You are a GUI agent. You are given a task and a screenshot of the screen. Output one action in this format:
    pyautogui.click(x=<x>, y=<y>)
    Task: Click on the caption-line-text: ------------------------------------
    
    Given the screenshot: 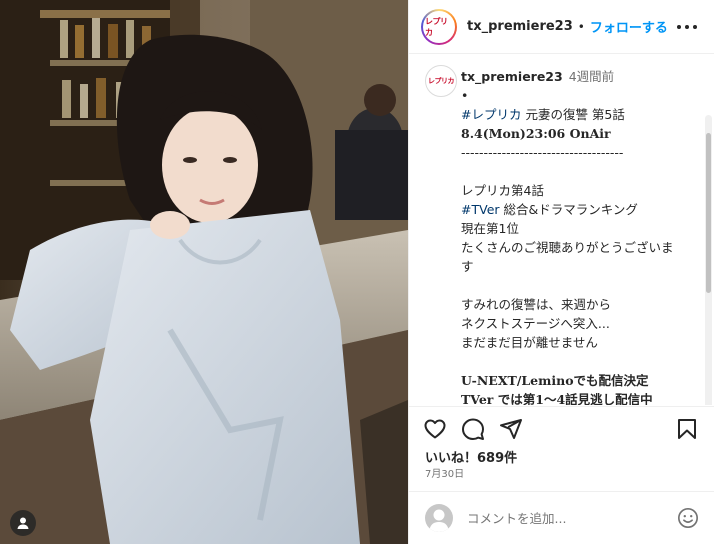 What is the action you would take?
    pyautogui.click(x=542, y=152)
    